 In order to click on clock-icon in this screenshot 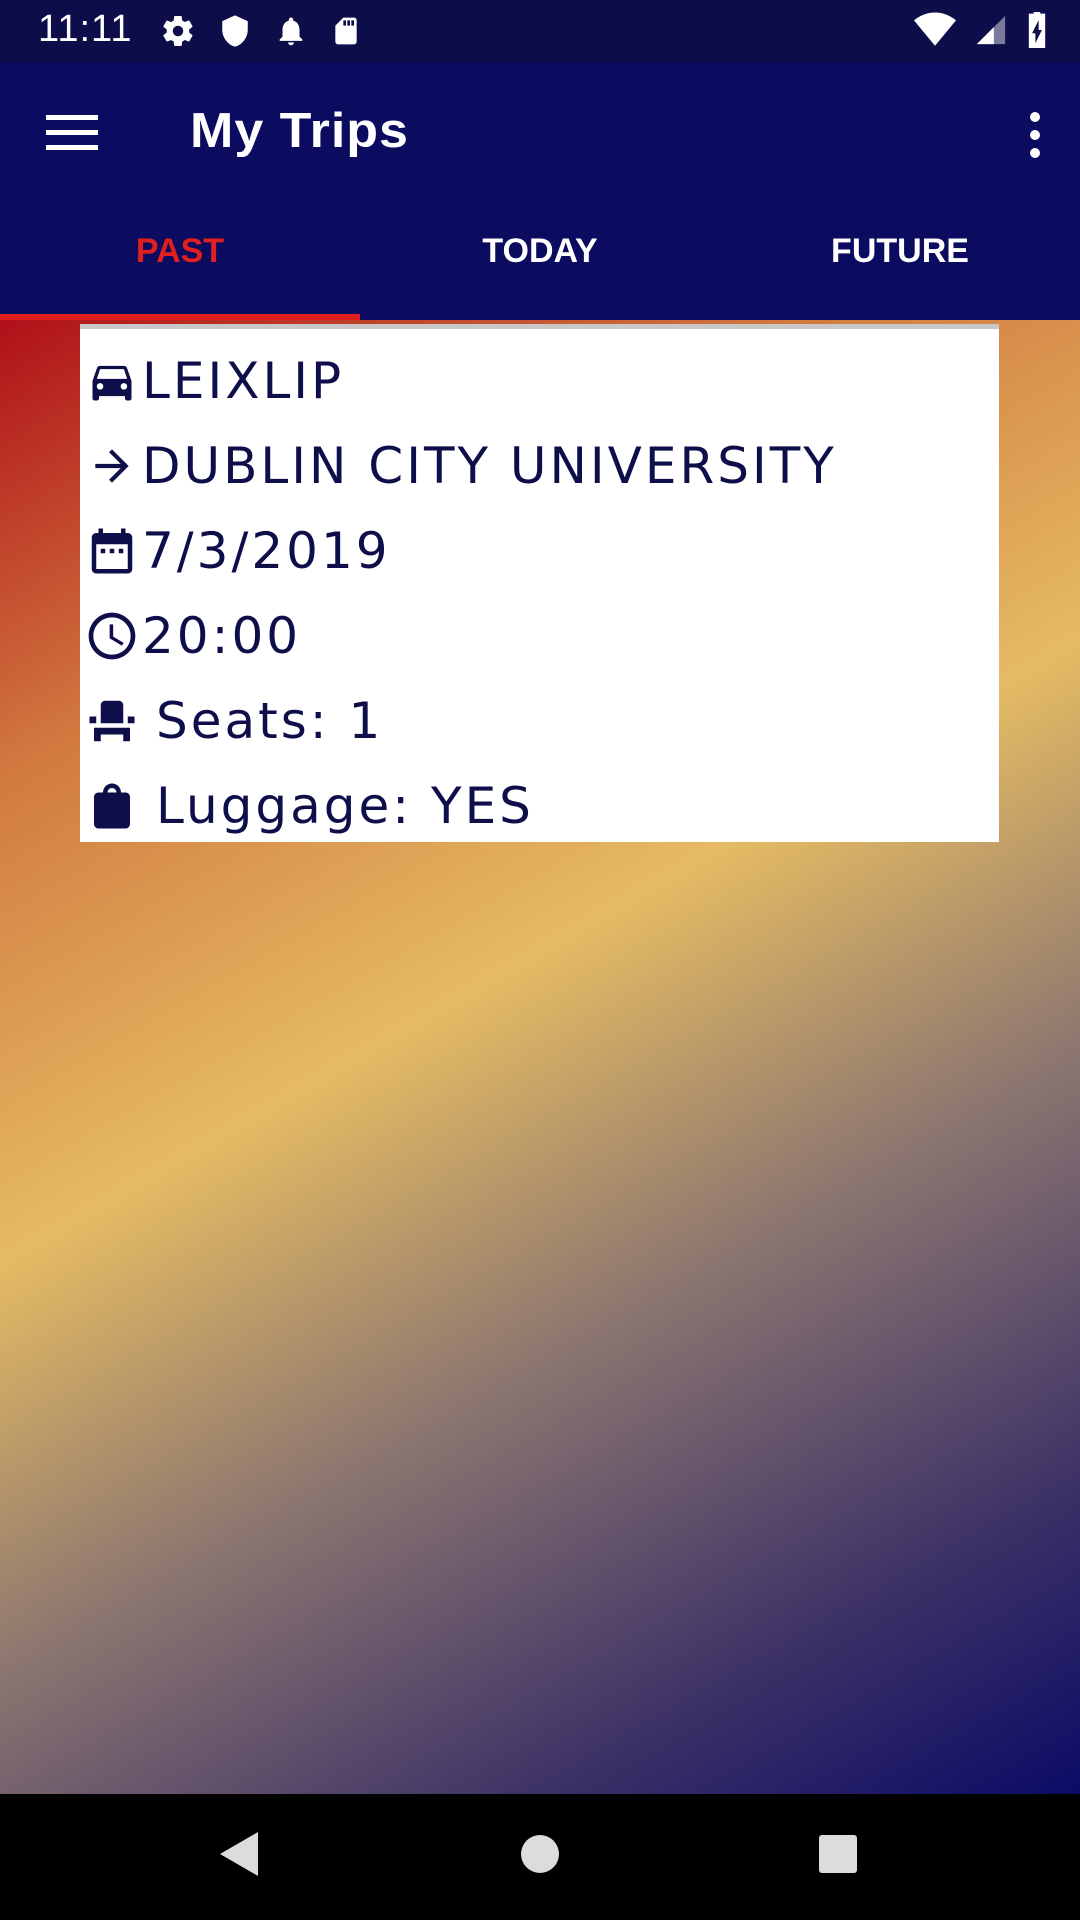, I will do `click(112, 636)`.